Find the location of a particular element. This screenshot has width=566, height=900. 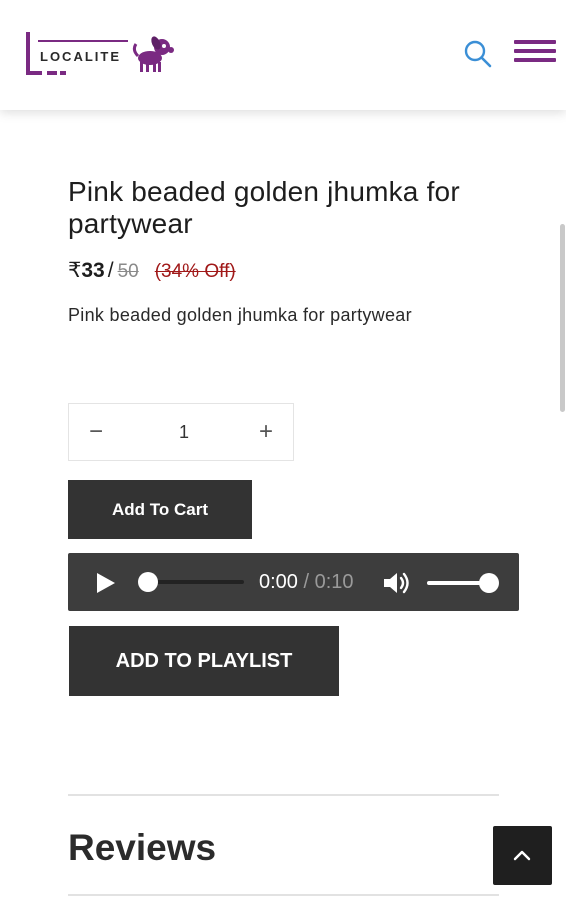

quantity-increase-button: + is located at coordinates (266, 432).